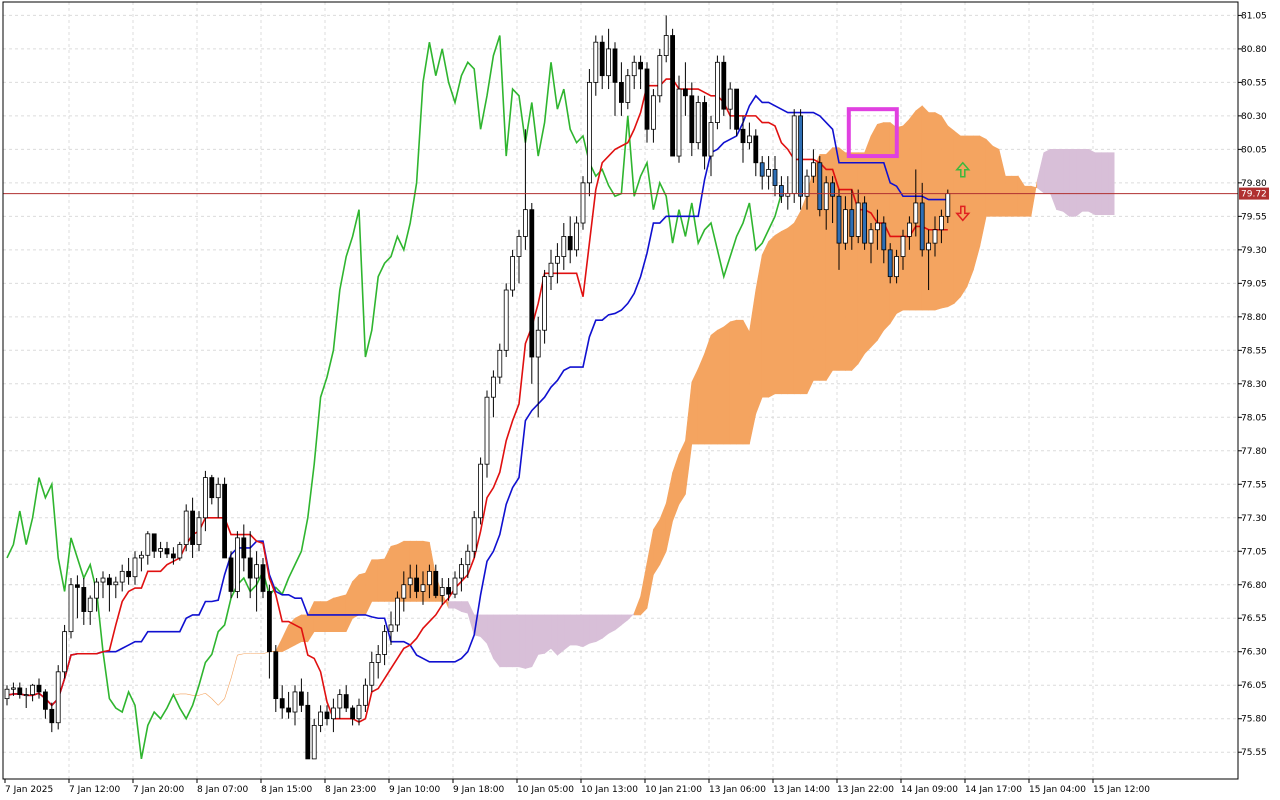 The width and height of the screenshot is (1280, 800). Describe the element at coordinates (1254, 720) in the screenshot. I see `y-tick-label: 75.80` at that location.